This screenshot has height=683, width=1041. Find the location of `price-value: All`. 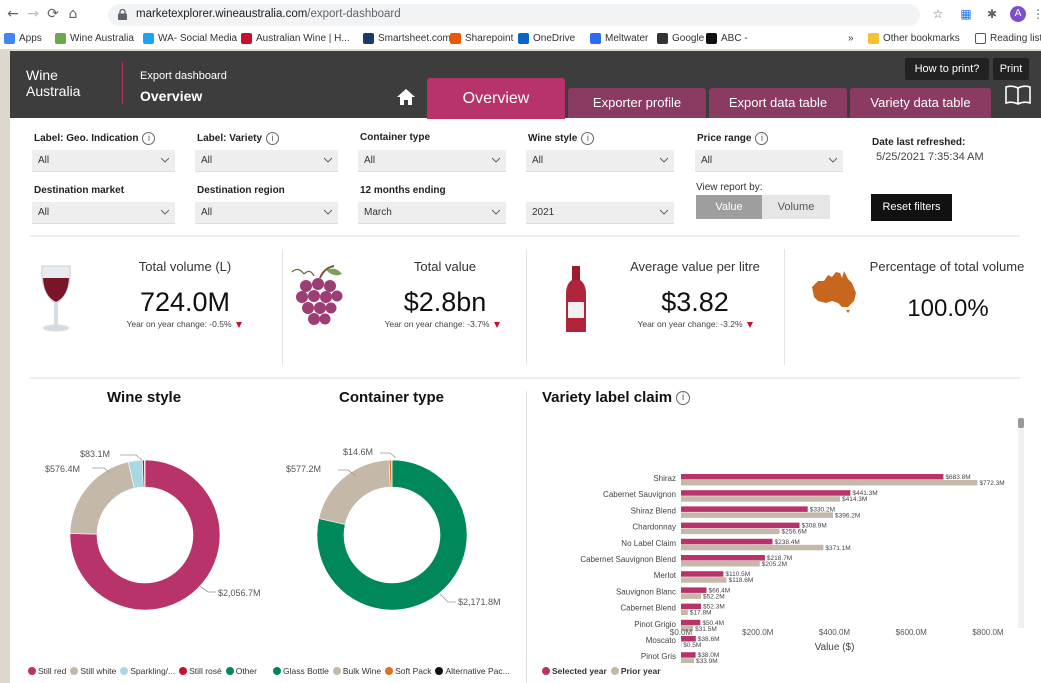

price-value: All is located at coordinates (707, 160).